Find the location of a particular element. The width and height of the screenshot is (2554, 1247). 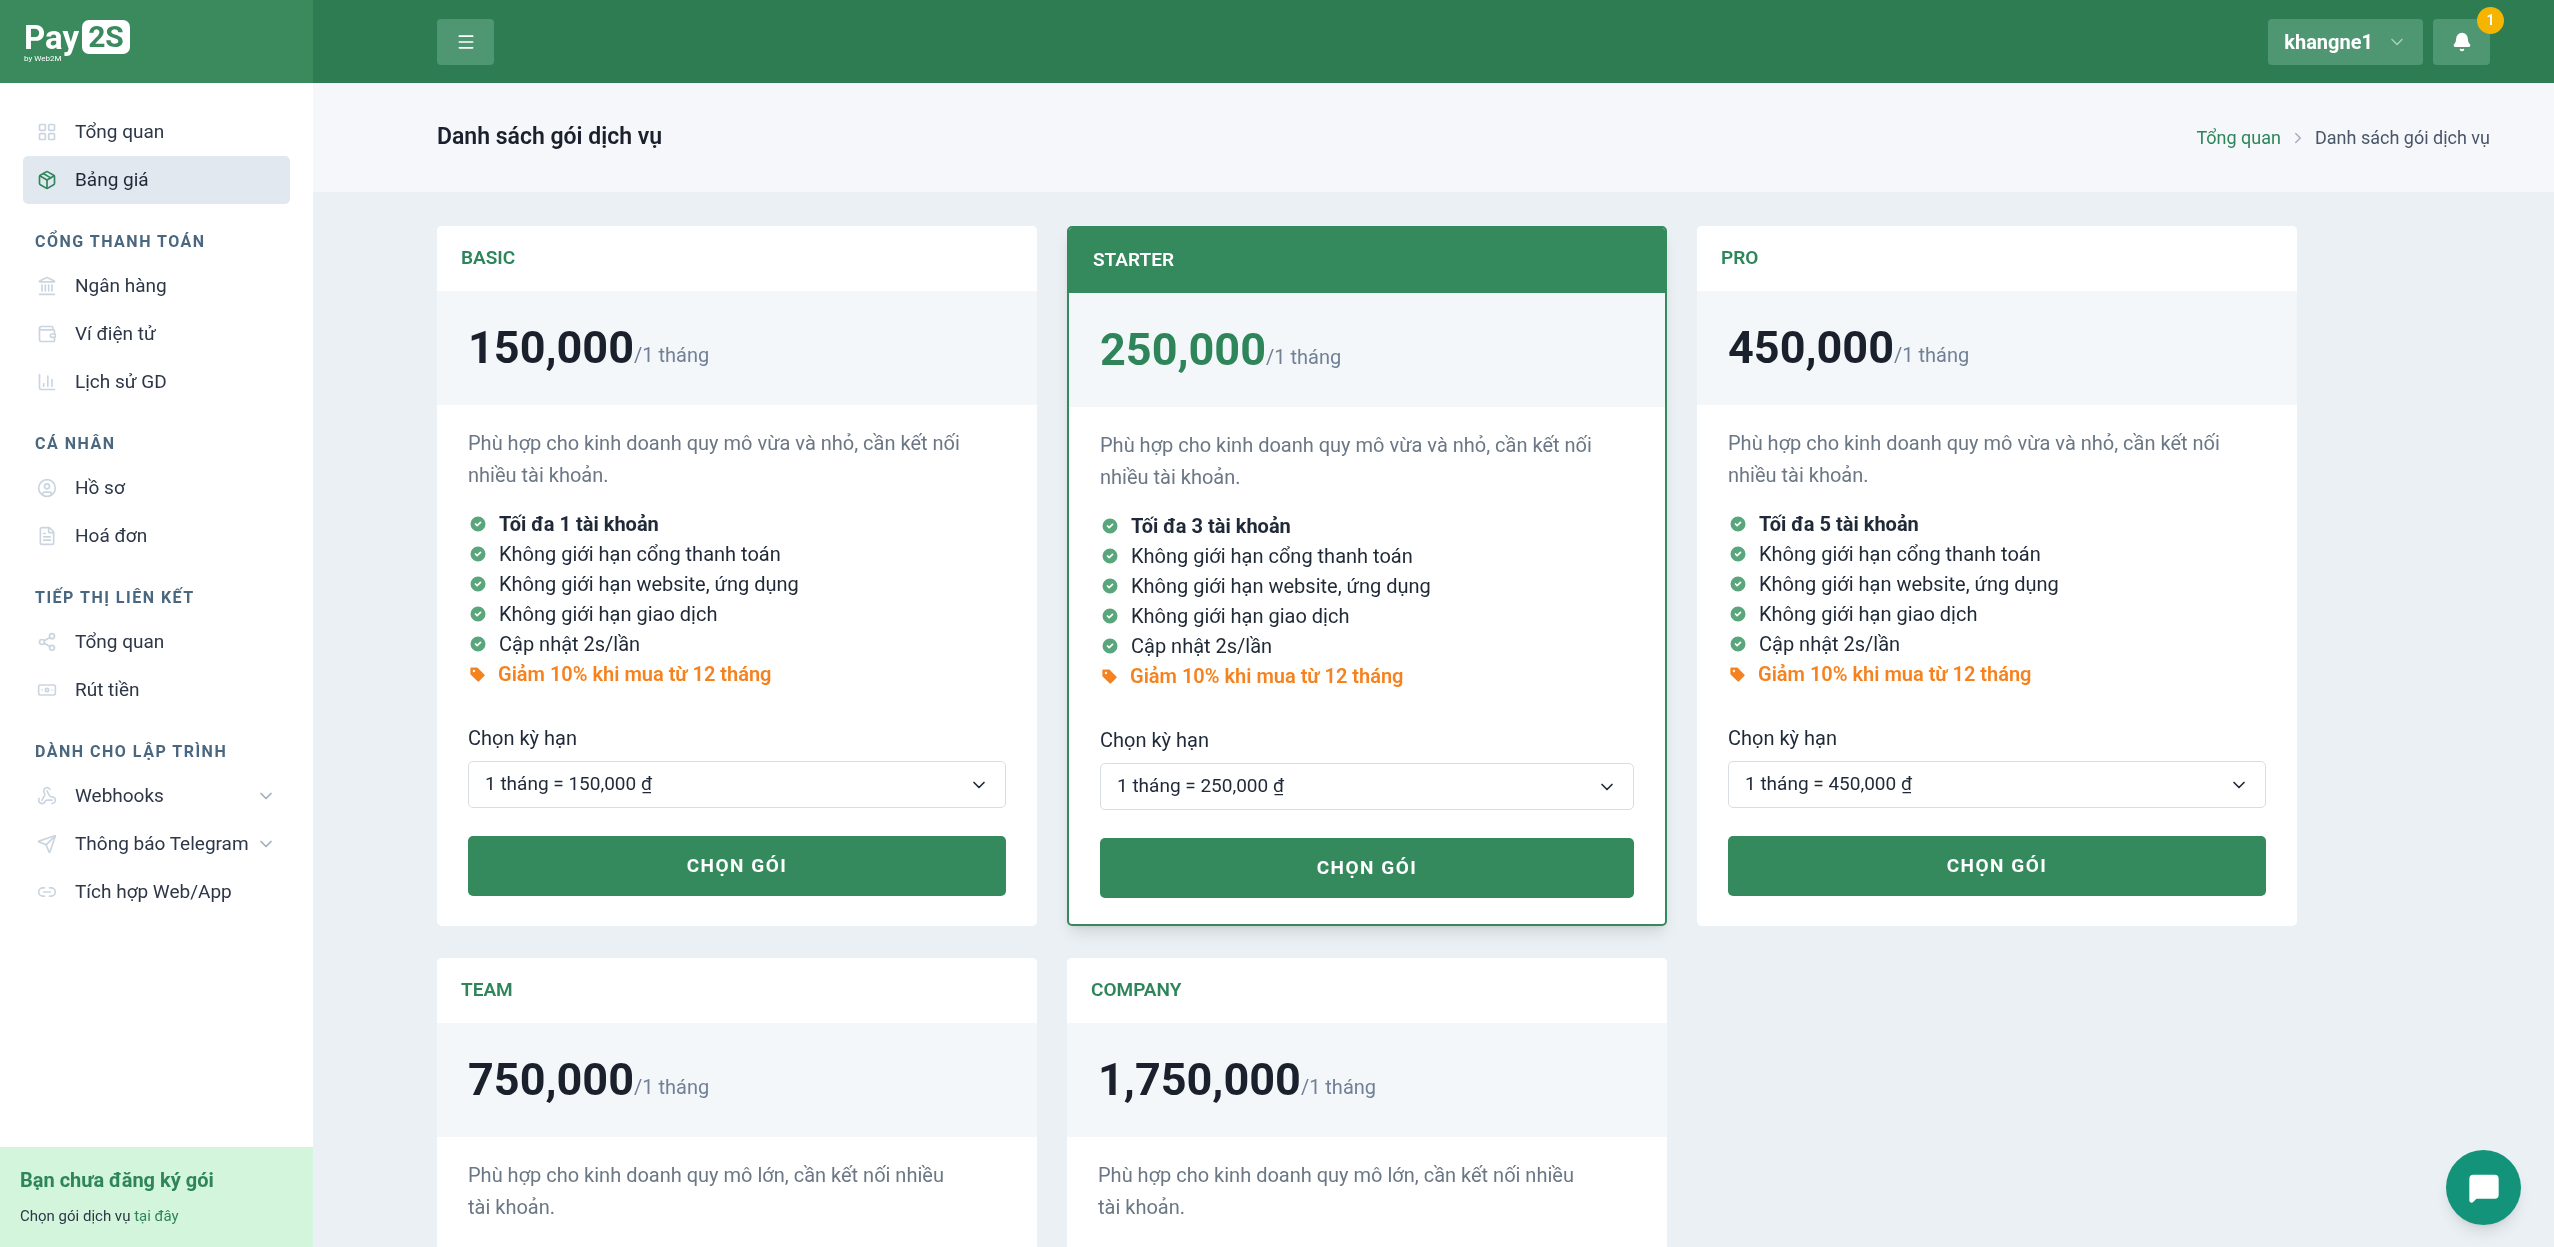

plan-price: 750,000 is located at coordinates (551, 1080).